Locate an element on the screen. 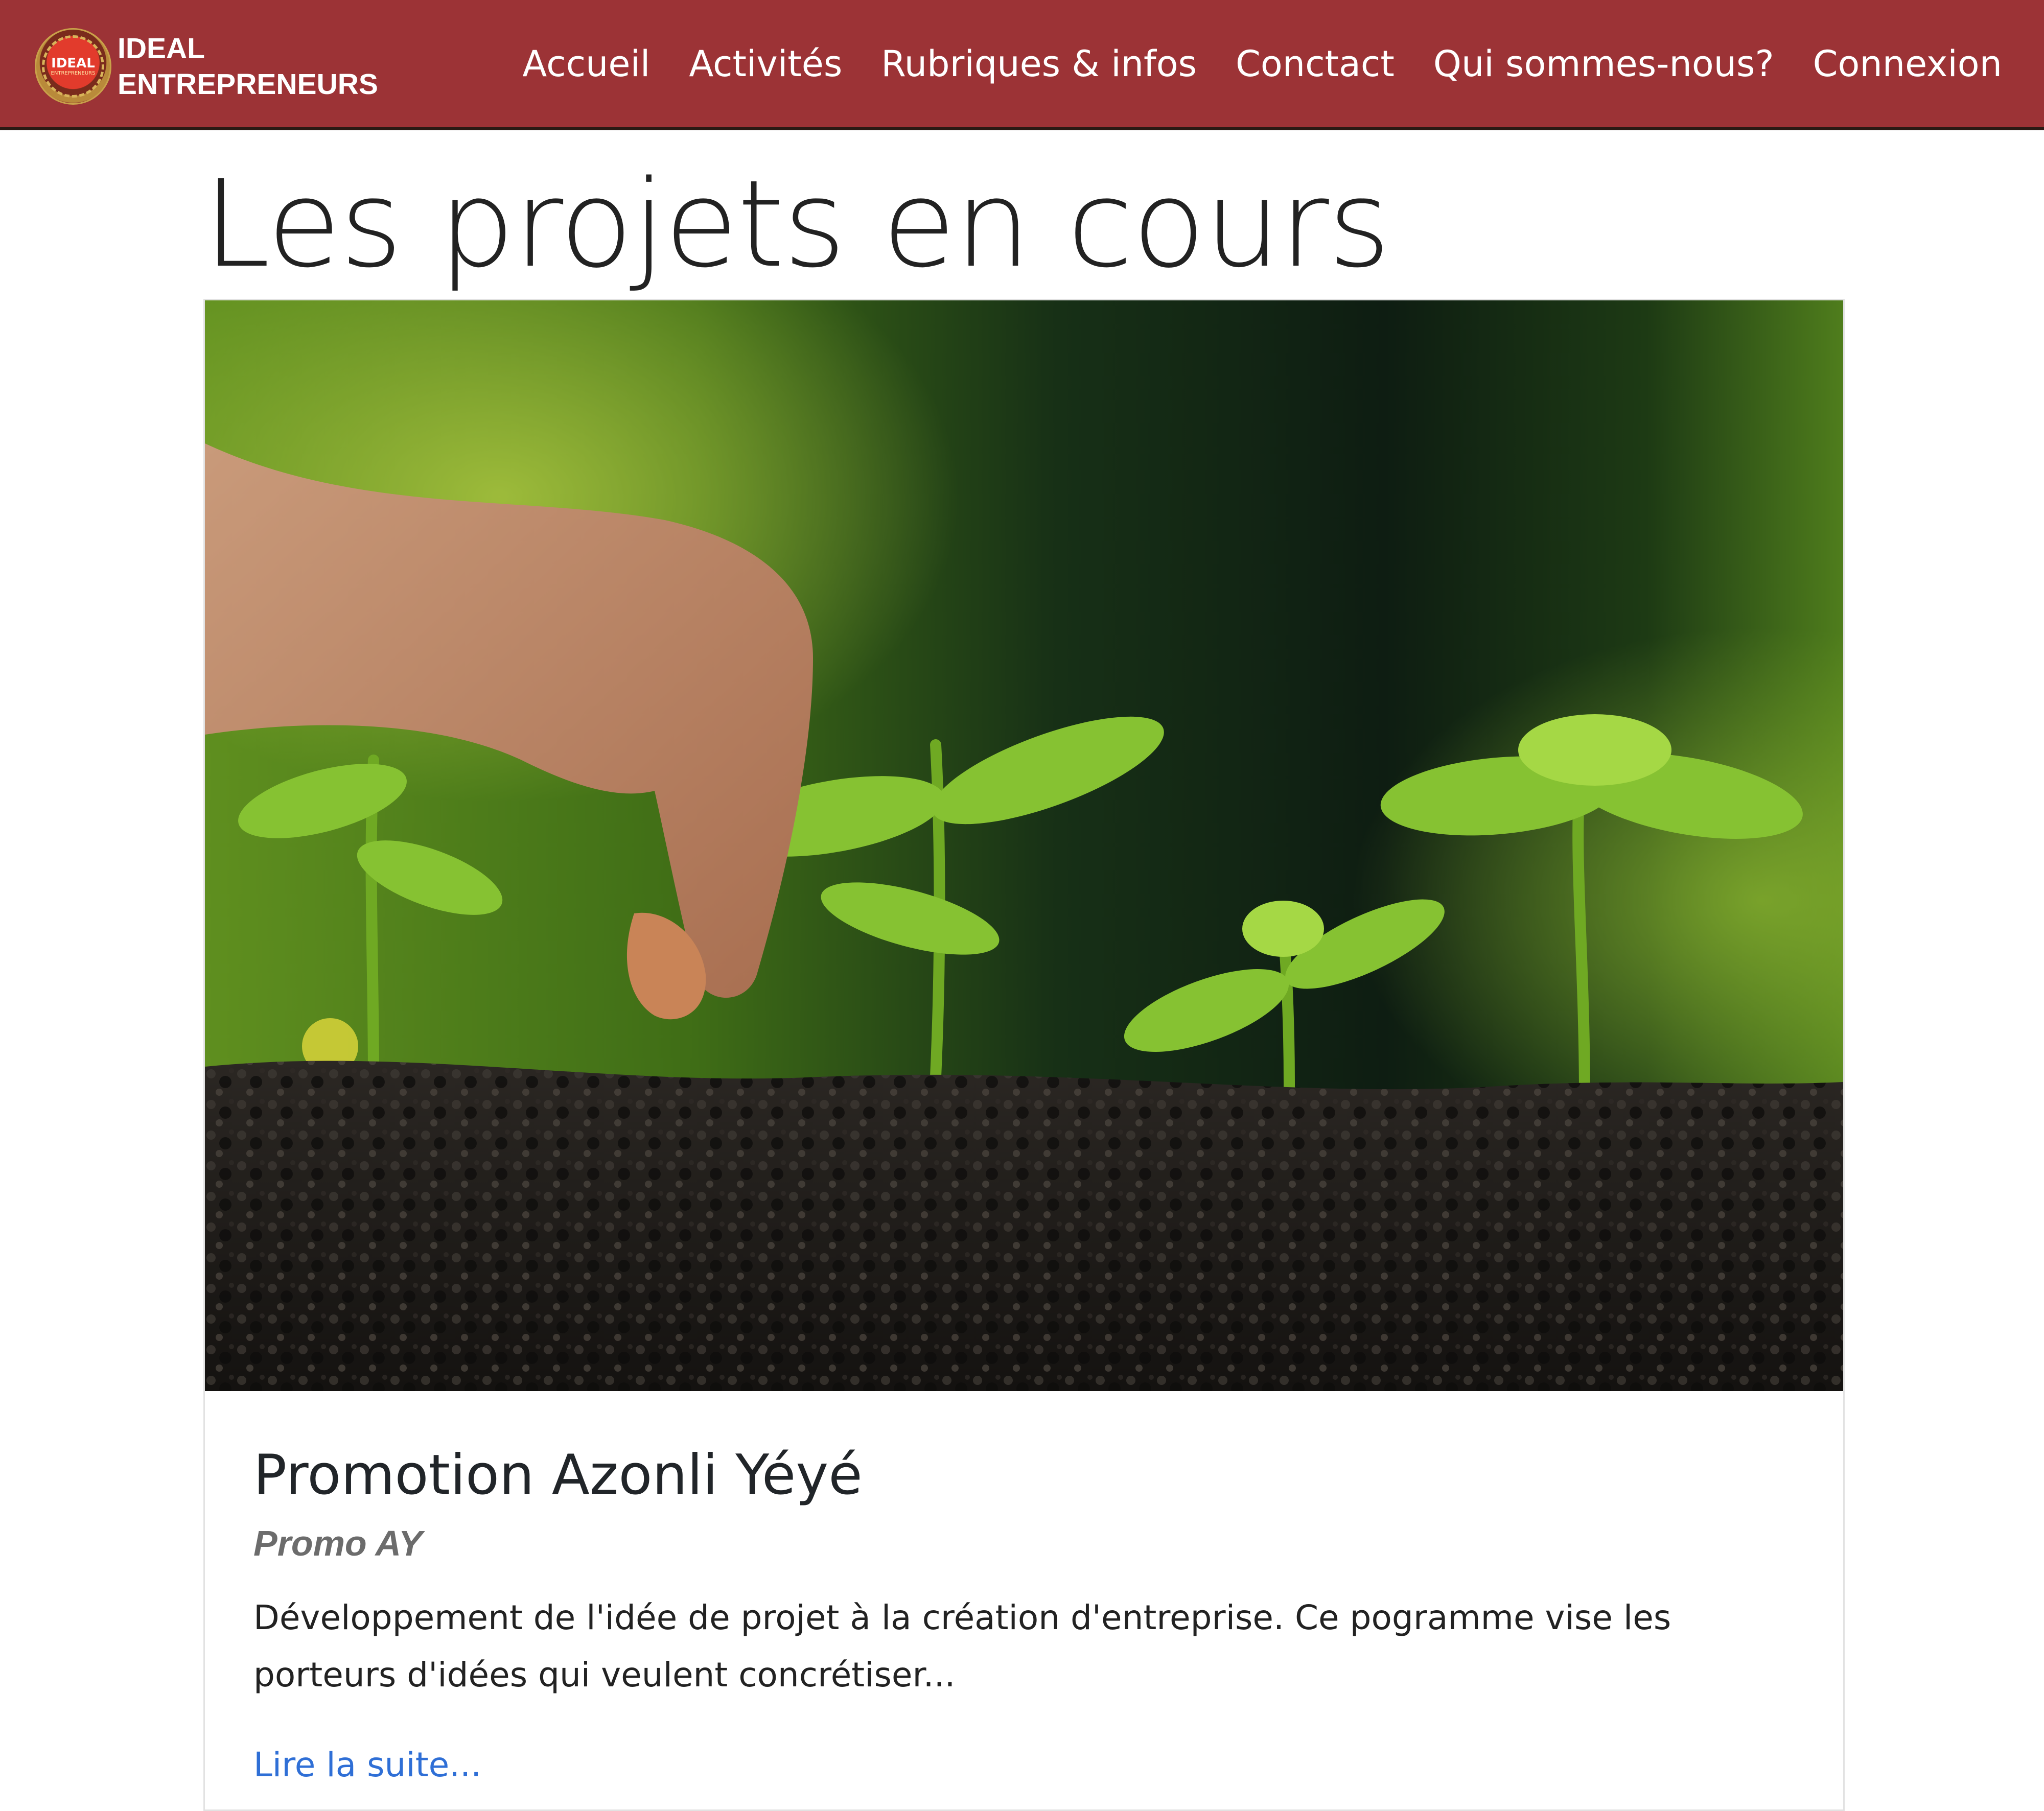  page-title: Les projets en cours is located at coordinates (796, 224).